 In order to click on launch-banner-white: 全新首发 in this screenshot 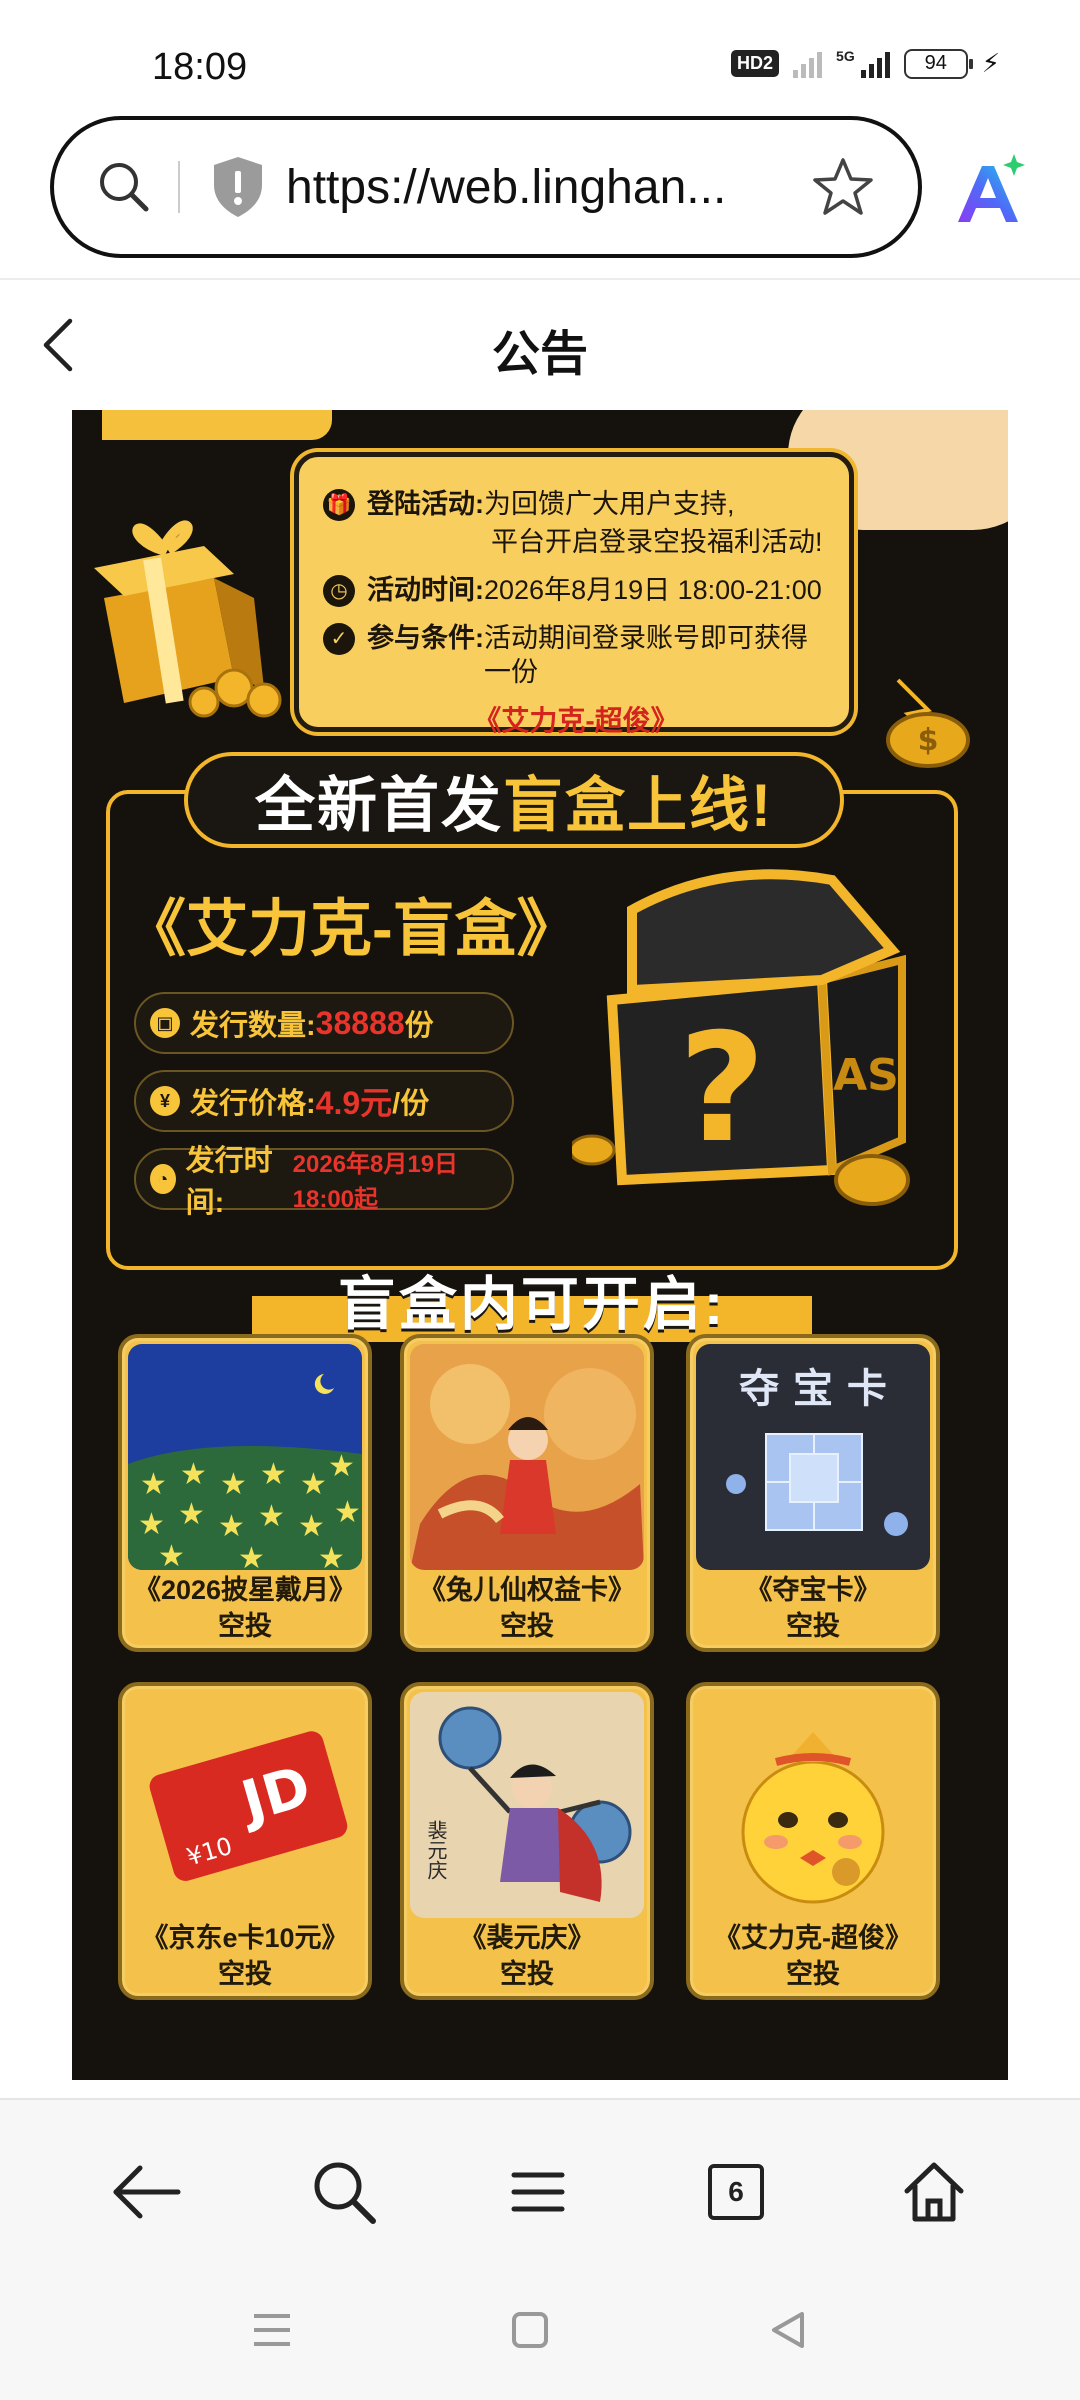, I will do `click(379, 805)`.